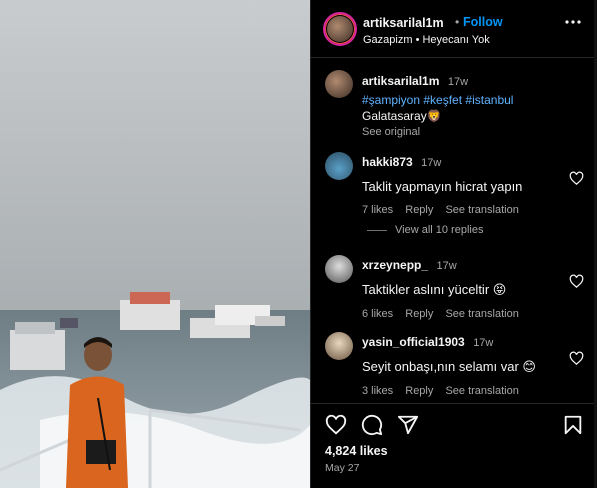  What do you see at coordinates (403, 23) in the screenshot?
I see `author-username: artiksarilal1m` at bounding box center [403, 23].